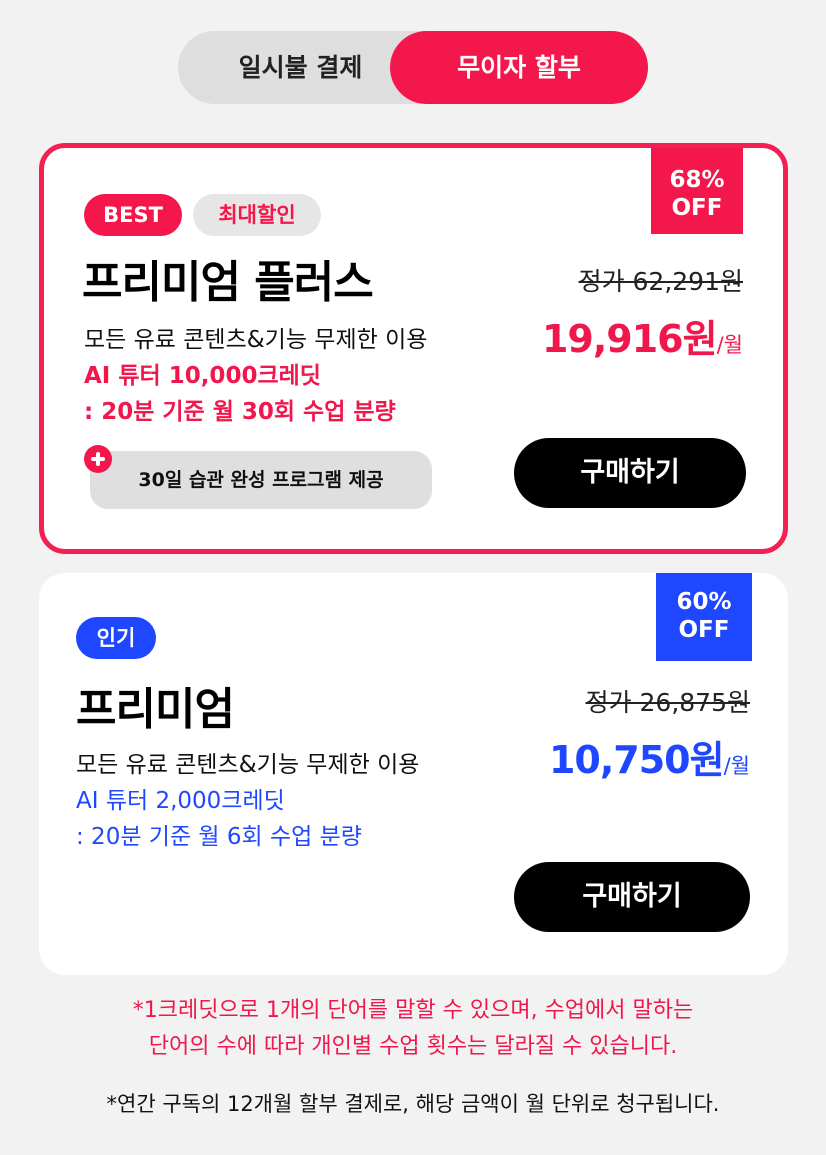 The image size is (826, 1155). I want to click on discount-badge: 68% OFF, so click(697, 191).